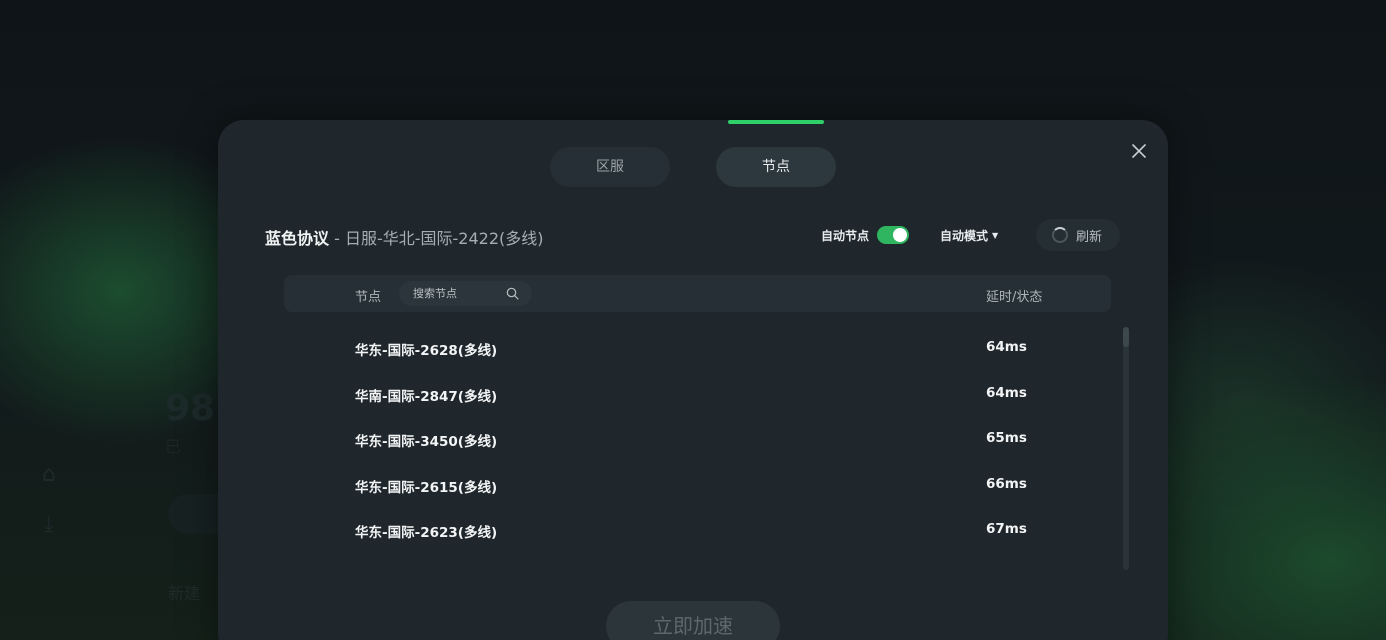 This screenshot has height=640, width=1386. I want to click on node-name: 华东-国际-2623(多线), so click(426, 533).